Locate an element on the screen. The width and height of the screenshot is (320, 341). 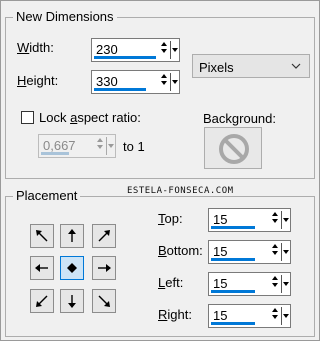
top-spinbox: 15 is located at coordinates (249, 220).